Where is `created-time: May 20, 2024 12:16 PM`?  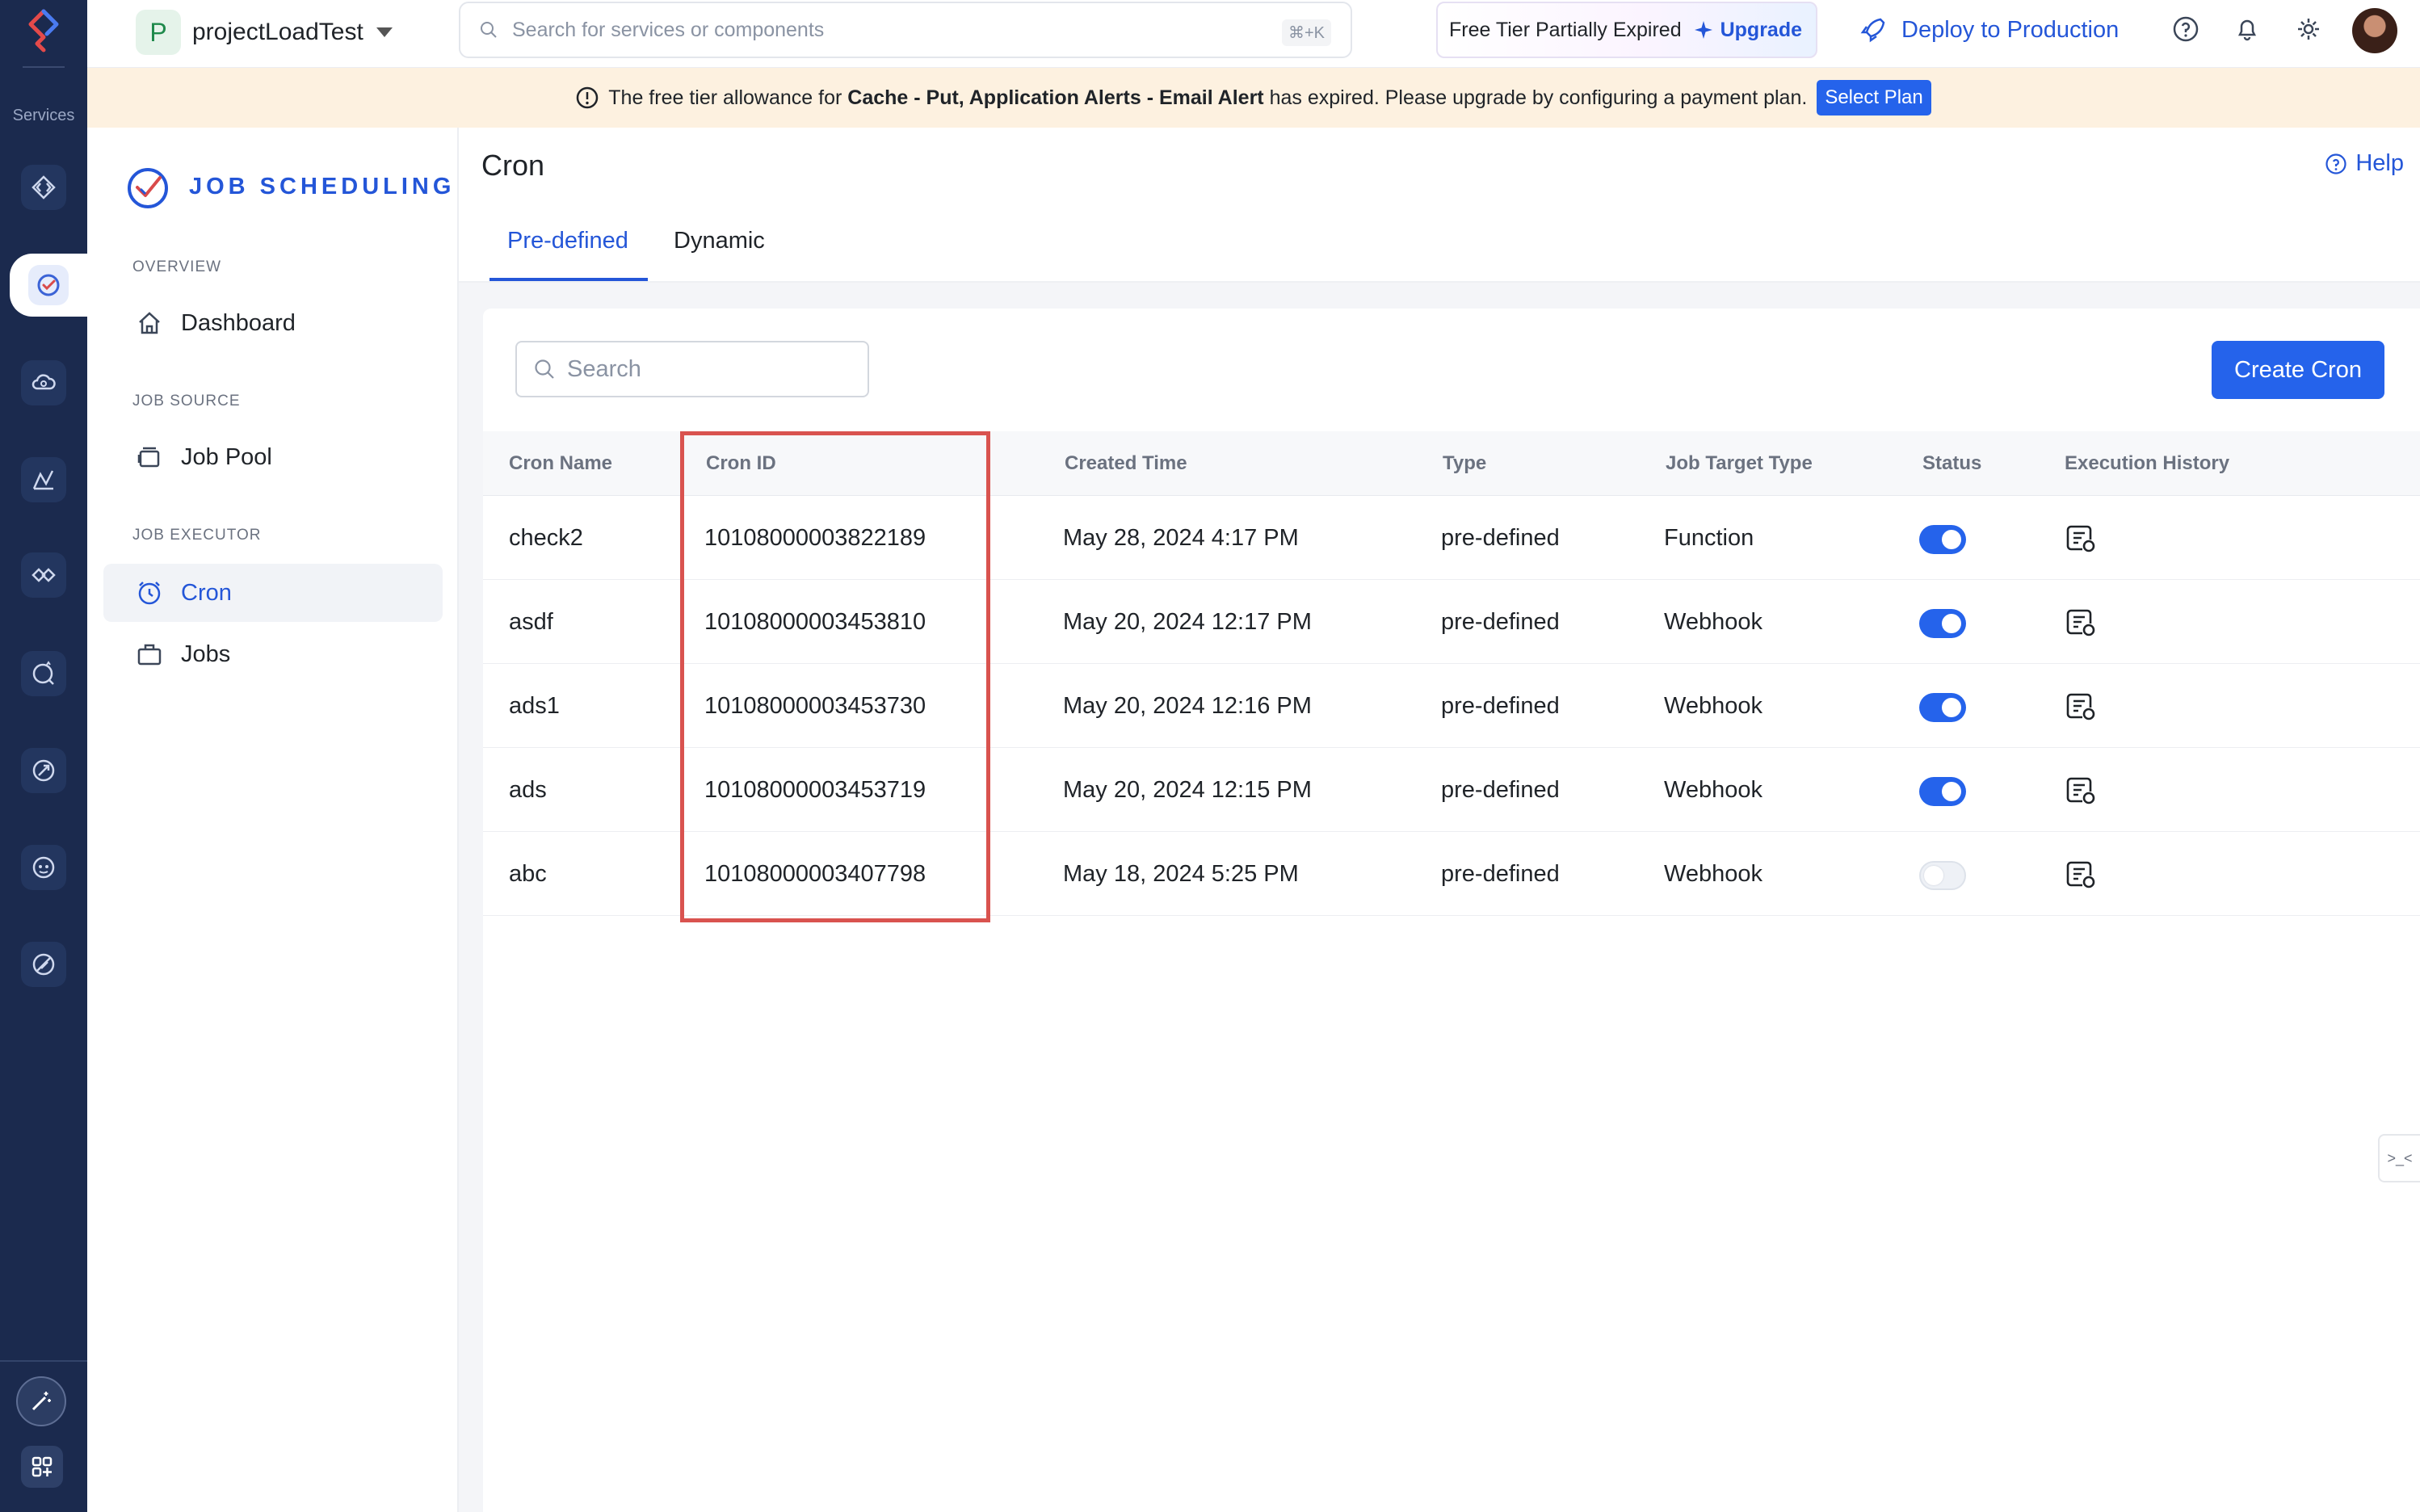
created-time: May 20, 2024 12:16 PM is located at coordinates (1187, 706).